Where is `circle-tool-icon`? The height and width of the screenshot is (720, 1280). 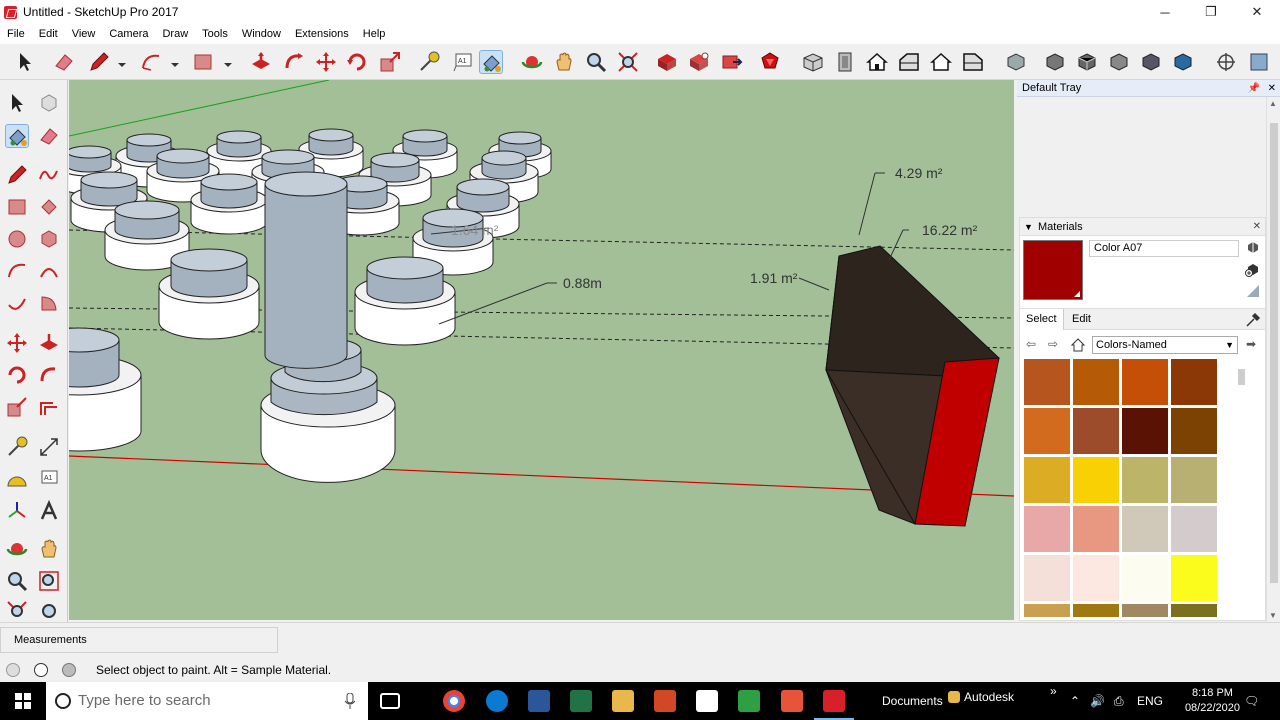 circle-tool-icon is located at coordinates (17, 239).